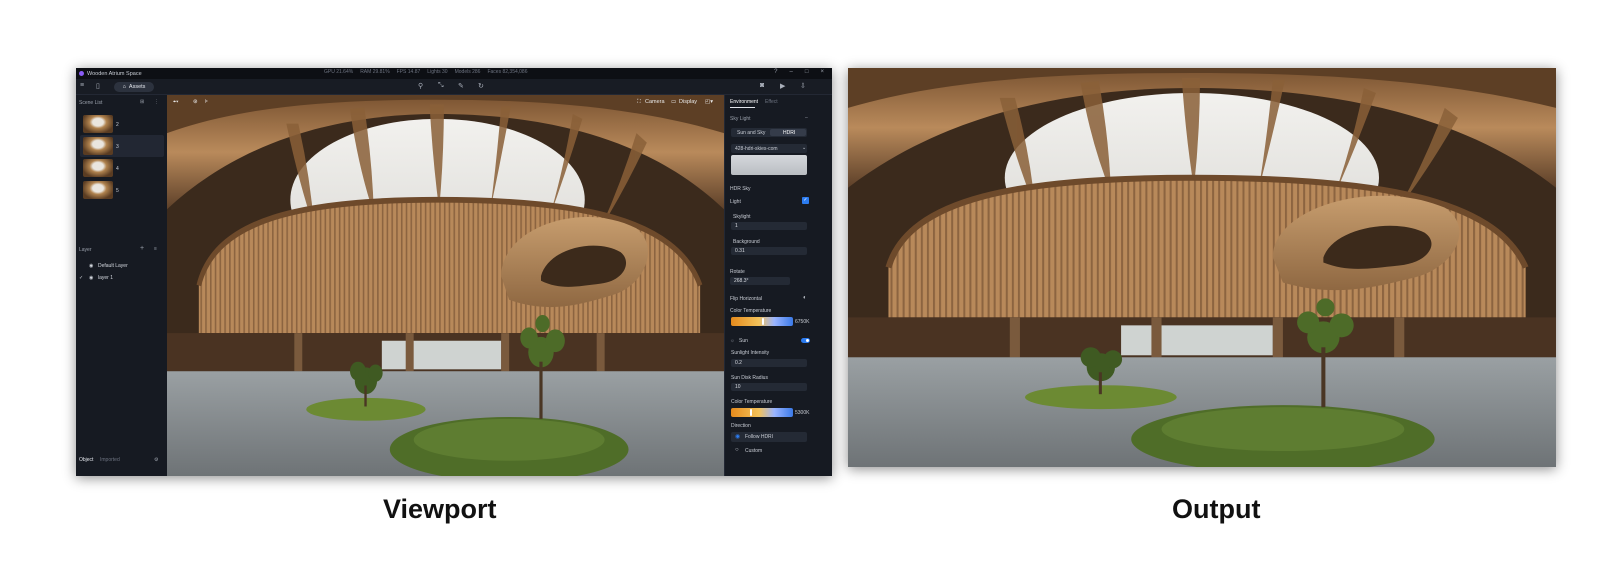  Describe the element at coordinates (206, 102) in the screenshot. I see `align-icon: ⊧` at that location.